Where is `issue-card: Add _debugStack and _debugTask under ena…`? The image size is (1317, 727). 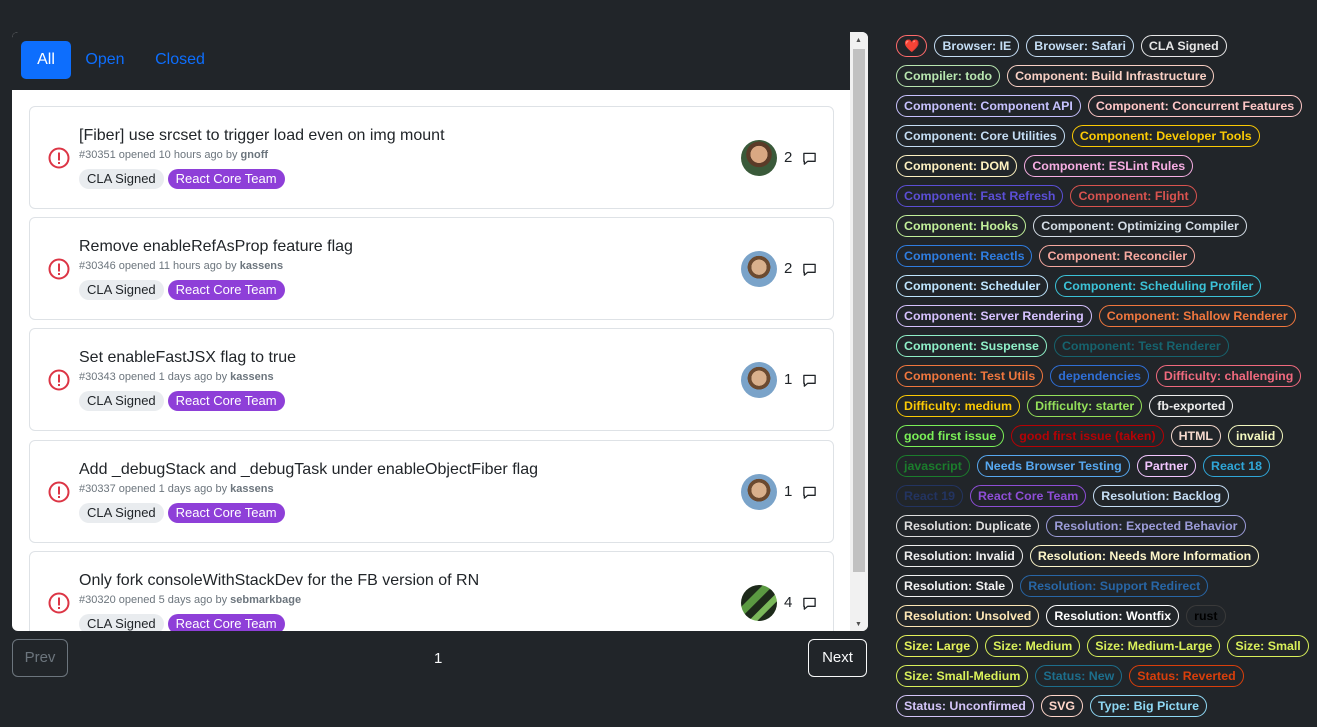
issue-card: Add _debugStack and _debugTask under ena… is located at coordinates (431, 491).